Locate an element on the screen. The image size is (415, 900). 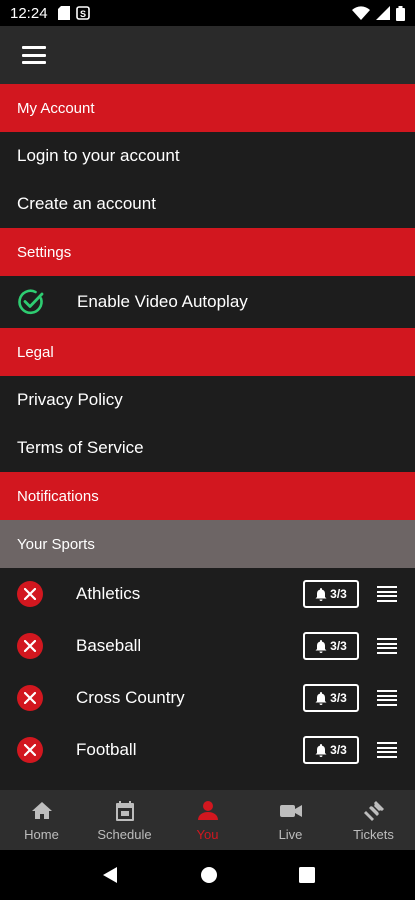
nav-live-label: Live is located at coordinates (290, 834).